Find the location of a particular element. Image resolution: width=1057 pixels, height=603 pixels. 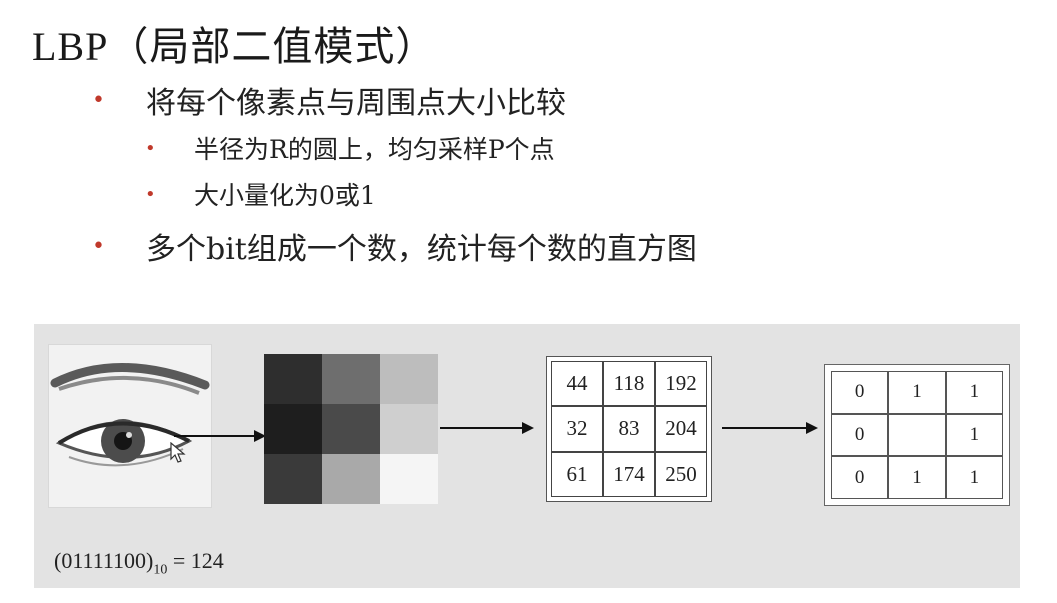

pixel-value-cell: 32 is located at coordinates (577, 429).